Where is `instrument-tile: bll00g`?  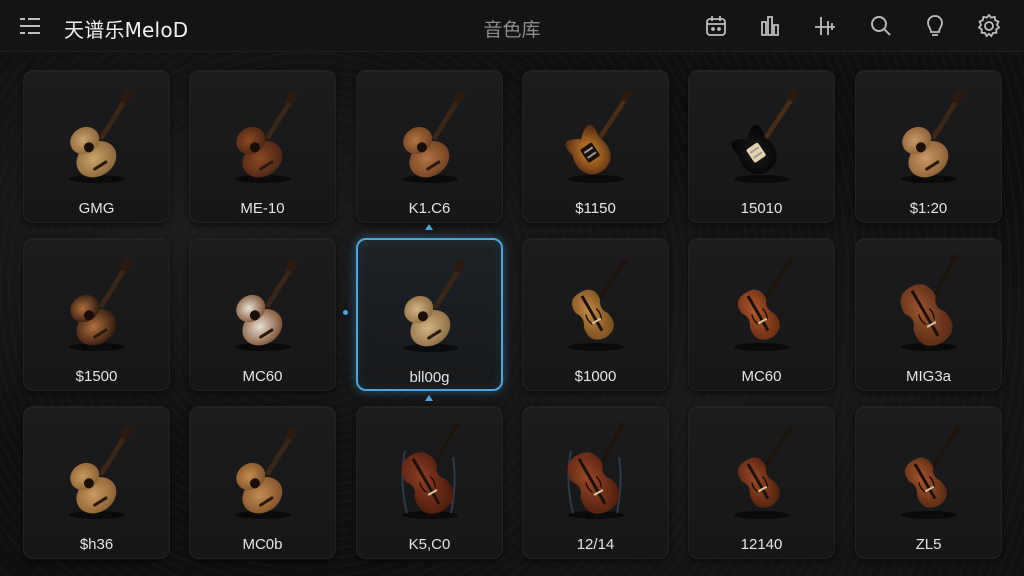 instrument-tile: bll00g is located at coordinates (429, 314).